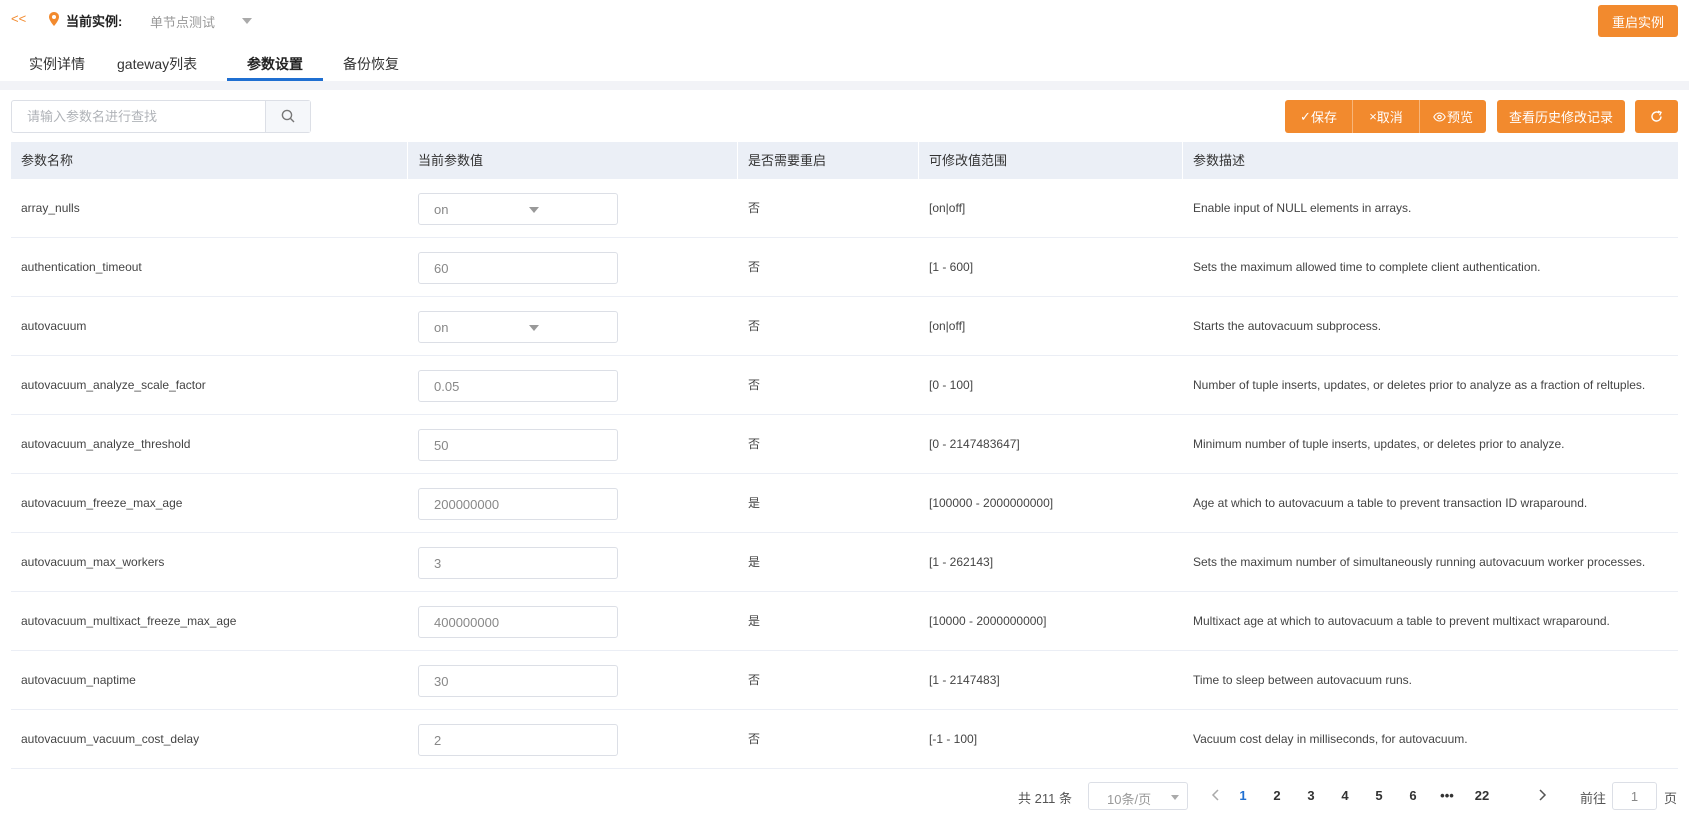  What do you see at coordinates (1345, 795) in the screenshot?
I see `page-number: 4` at bounding box center [1345, 795].